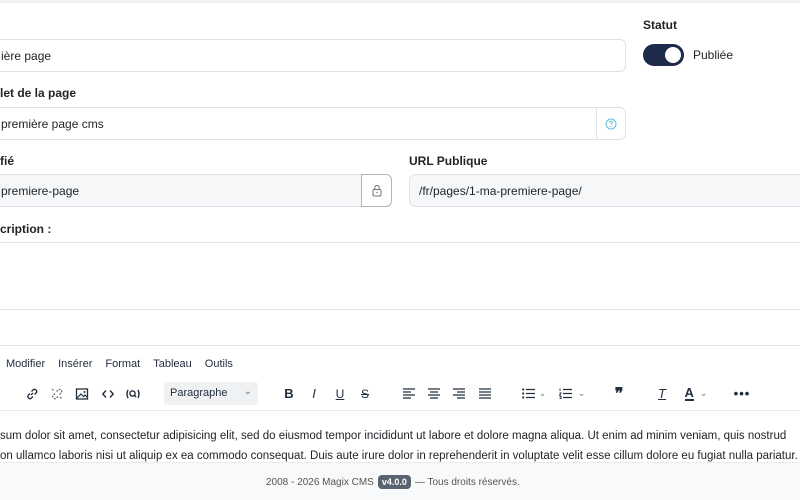 Image resolution: width=800 pixels, height=500 pixels. Describe the element at coordinates (400, 410) in the screenshot. I see `toolbar-divider` at that location.